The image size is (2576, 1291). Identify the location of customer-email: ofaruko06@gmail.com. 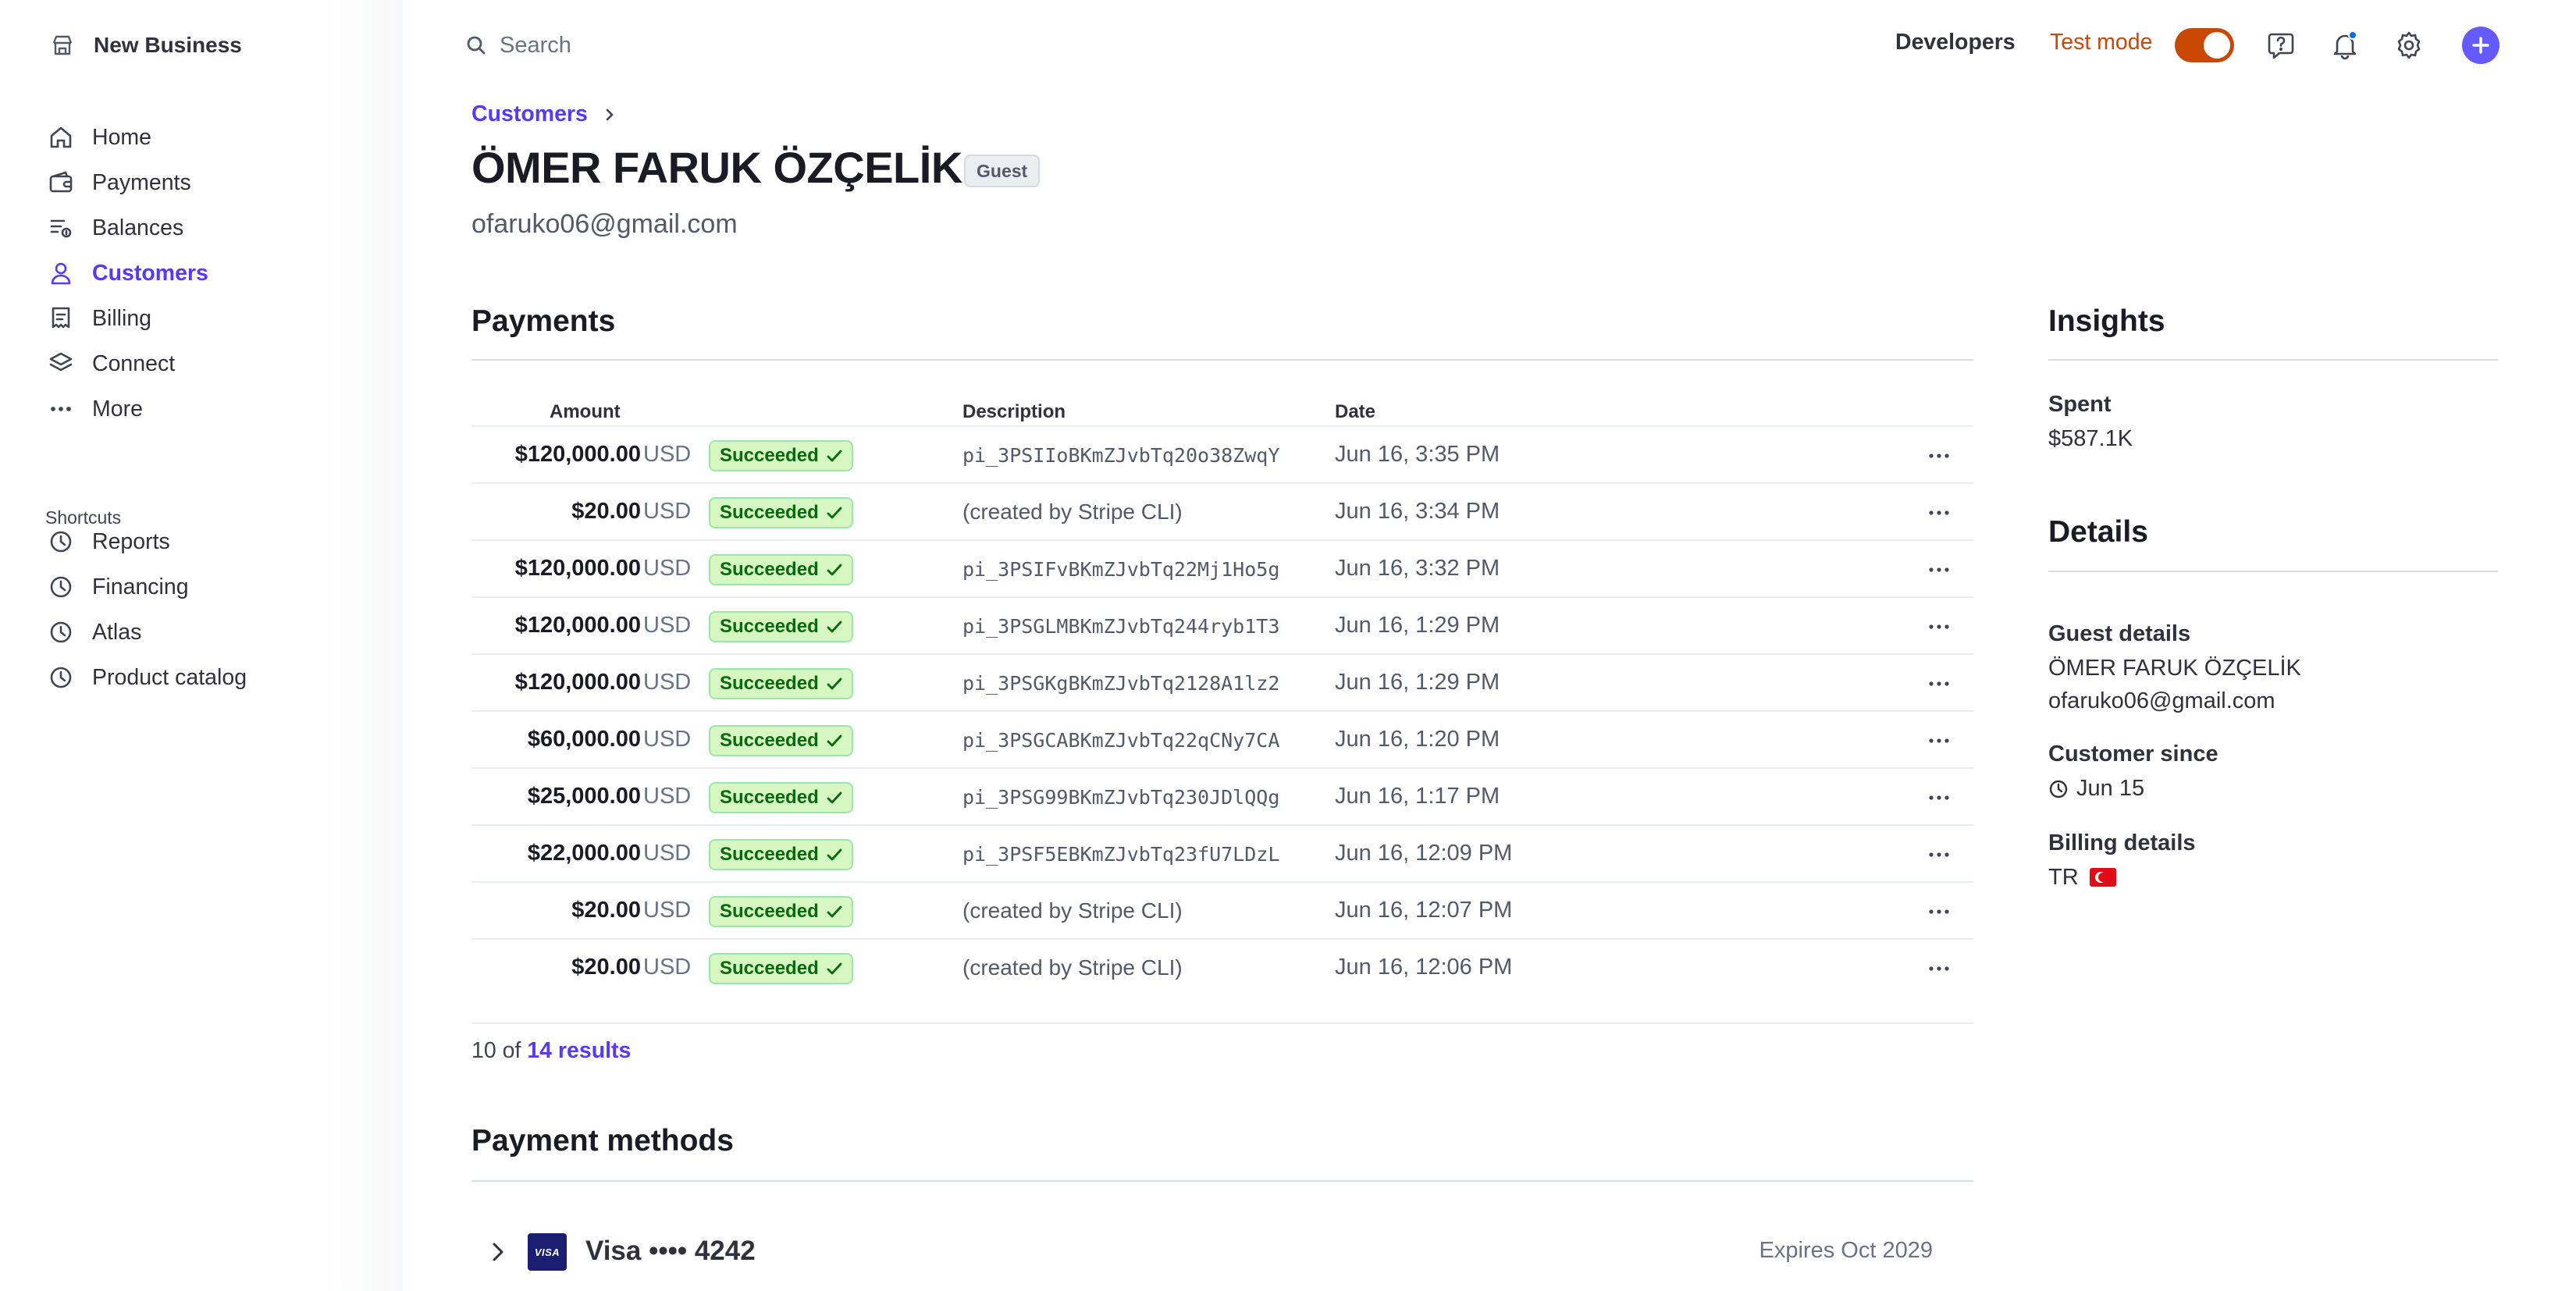
(604, 224).